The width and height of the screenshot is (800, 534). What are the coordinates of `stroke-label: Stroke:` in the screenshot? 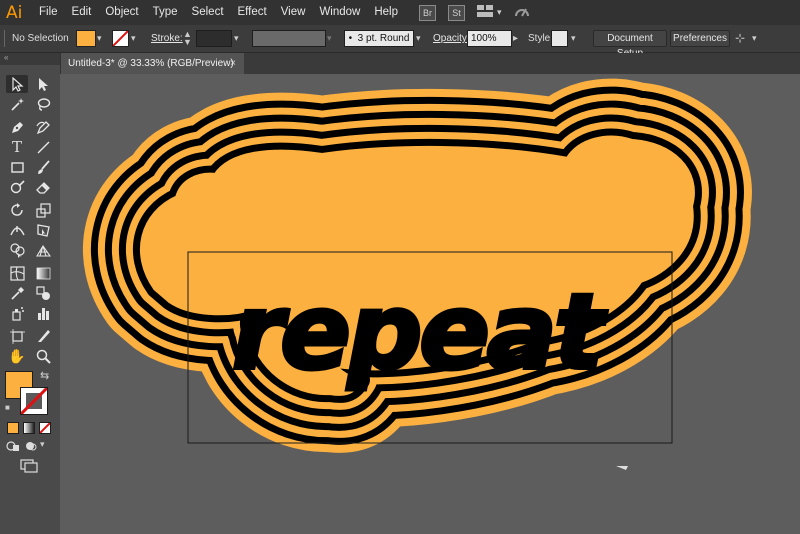 It's located at (167, 38).